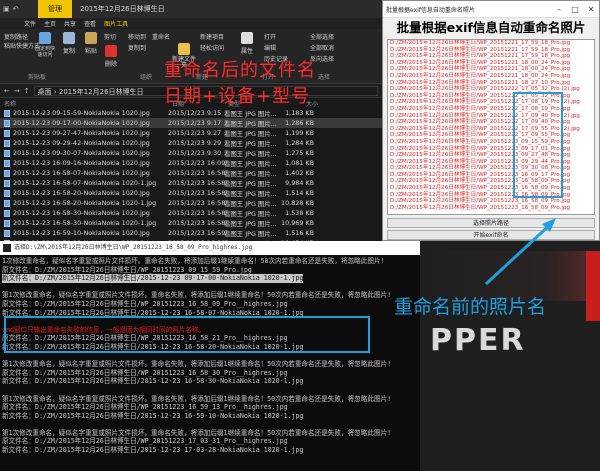 The image size is (600, 471). Describe the element at coordinates (88, 103) in the screenshot. I see `column-name: 名称` at that location.